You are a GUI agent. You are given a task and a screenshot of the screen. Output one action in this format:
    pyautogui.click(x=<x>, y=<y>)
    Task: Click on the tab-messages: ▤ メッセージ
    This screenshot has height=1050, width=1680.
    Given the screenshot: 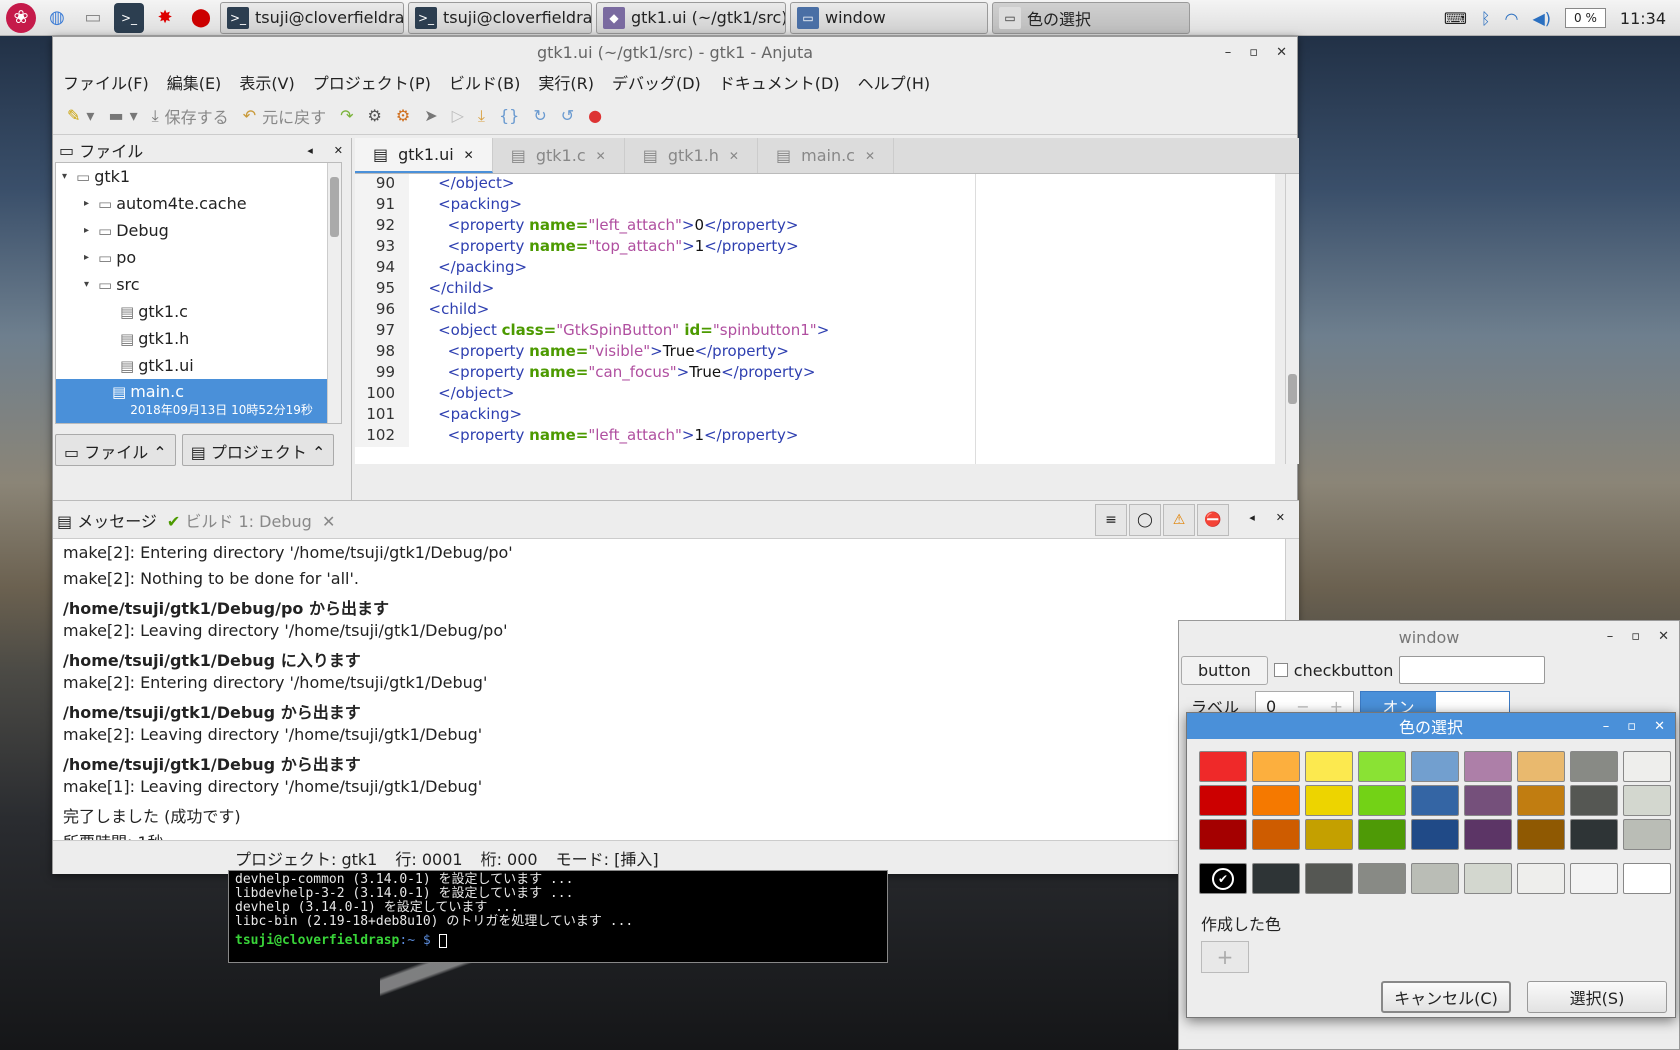 What is the action you would take?
    pyautogui.click(x=107, y=520)
    